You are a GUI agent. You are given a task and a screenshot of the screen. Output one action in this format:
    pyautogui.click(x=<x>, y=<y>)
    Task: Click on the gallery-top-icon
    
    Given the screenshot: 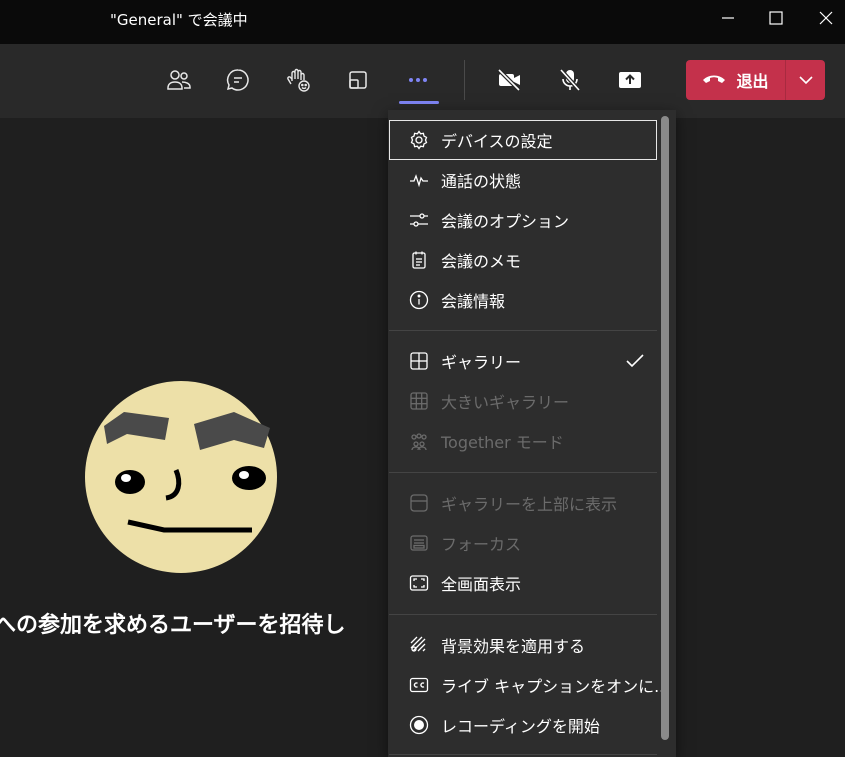 What is the action you would take?
    pyautogui.click(x=419, y=503)
    